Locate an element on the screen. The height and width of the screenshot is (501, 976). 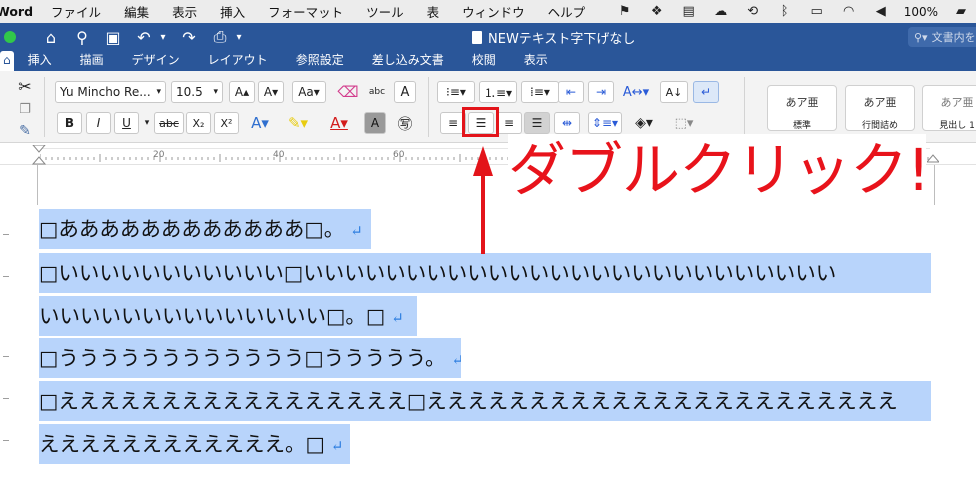
customize-toolbar-icon: ▾ is located at coordinates (239, 37).